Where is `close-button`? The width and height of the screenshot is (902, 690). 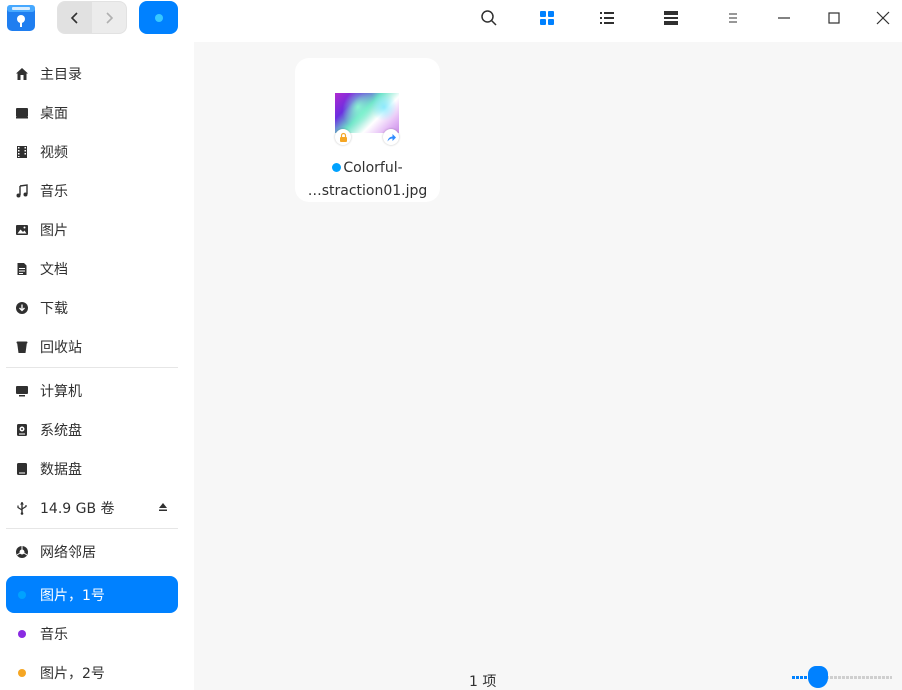 close-button is located at coordinates (883, 18).